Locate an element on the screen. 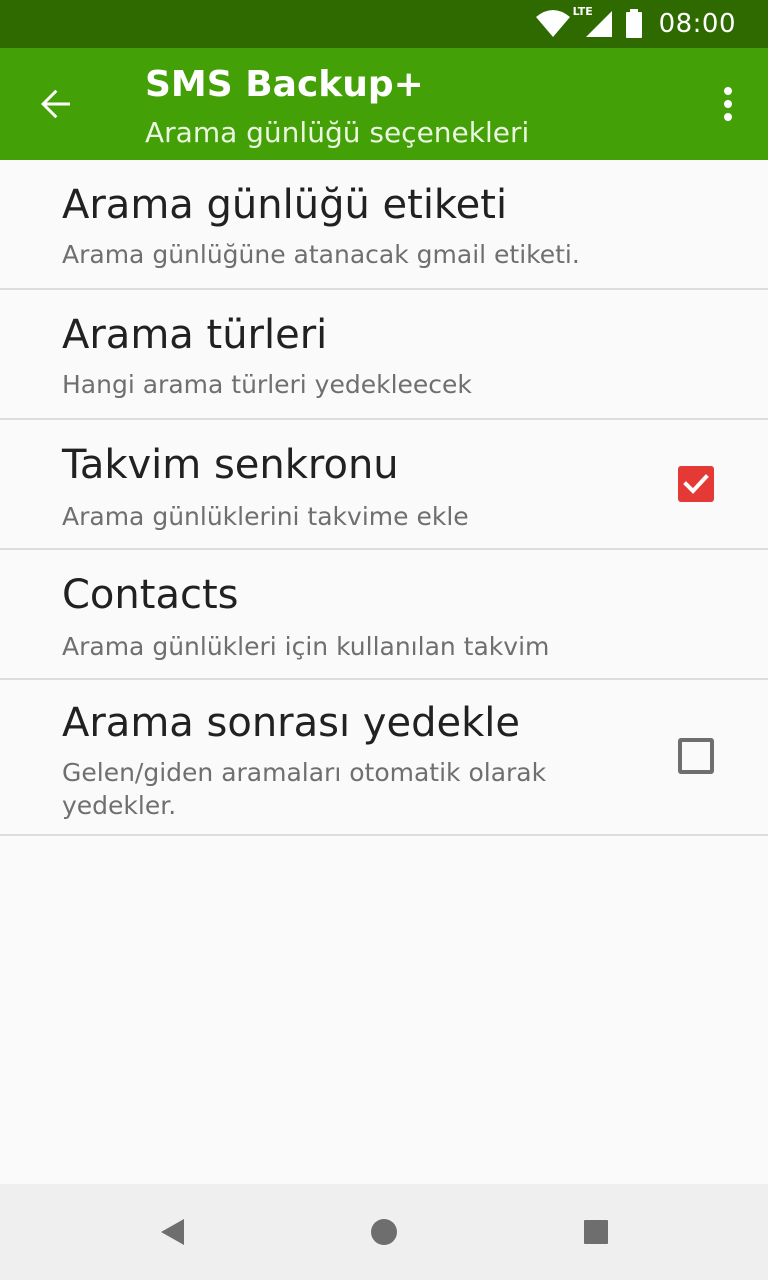 The width and height of the screenshot is (768, 1280). cell-signal-icon: LTE is located at coordinates (593, 22).